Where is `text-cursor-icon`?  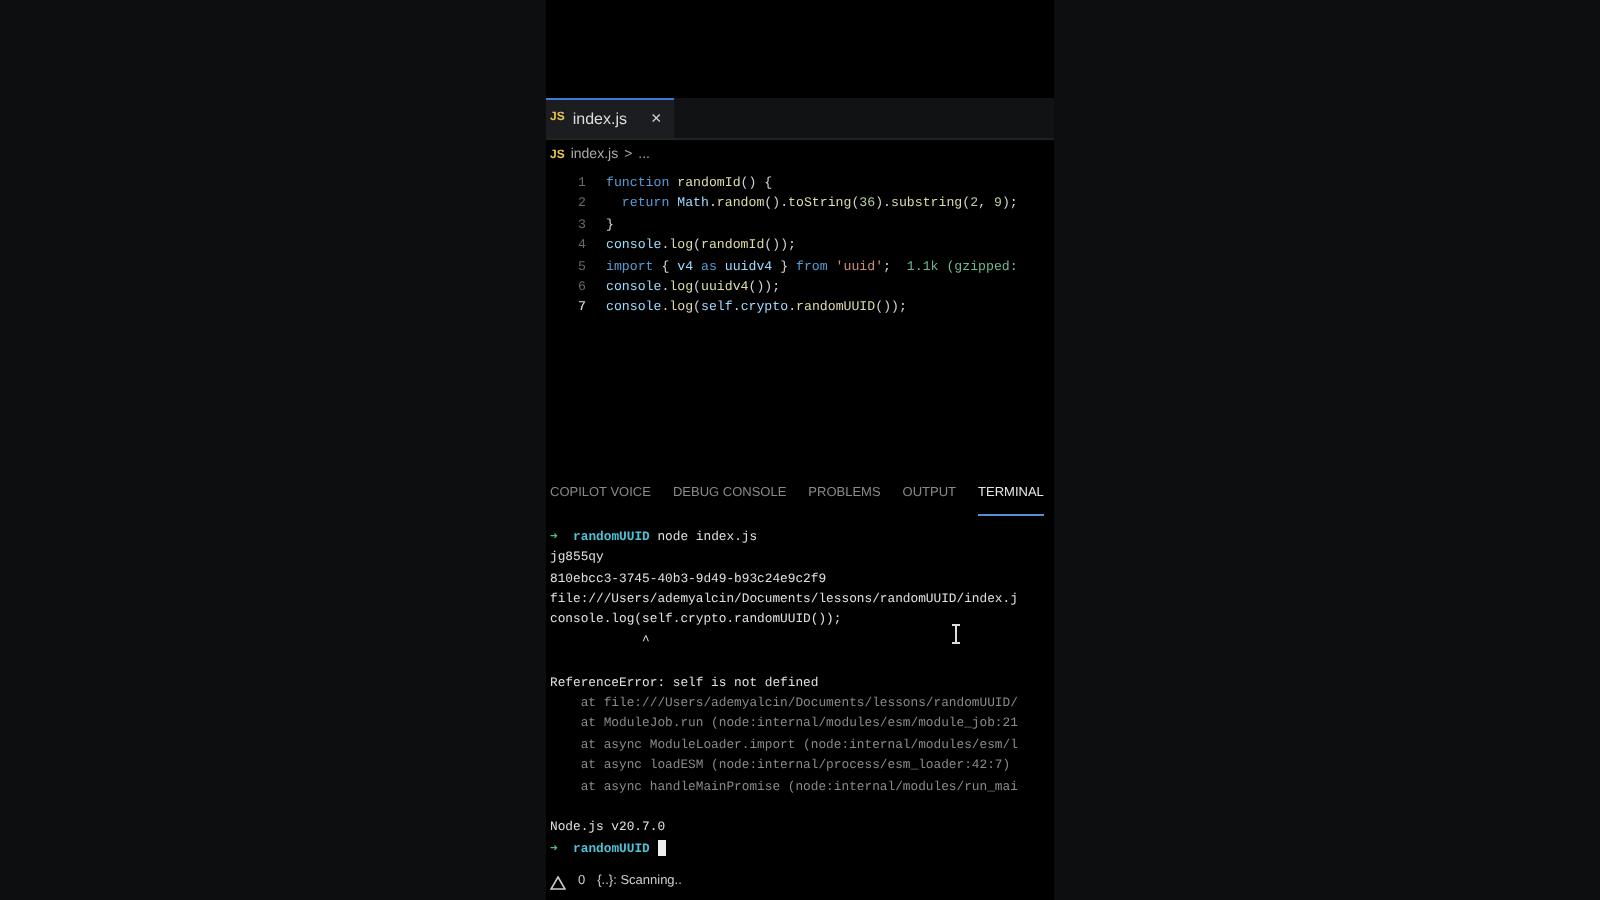 text-cursor-icon is located at coordinates (956, 633).